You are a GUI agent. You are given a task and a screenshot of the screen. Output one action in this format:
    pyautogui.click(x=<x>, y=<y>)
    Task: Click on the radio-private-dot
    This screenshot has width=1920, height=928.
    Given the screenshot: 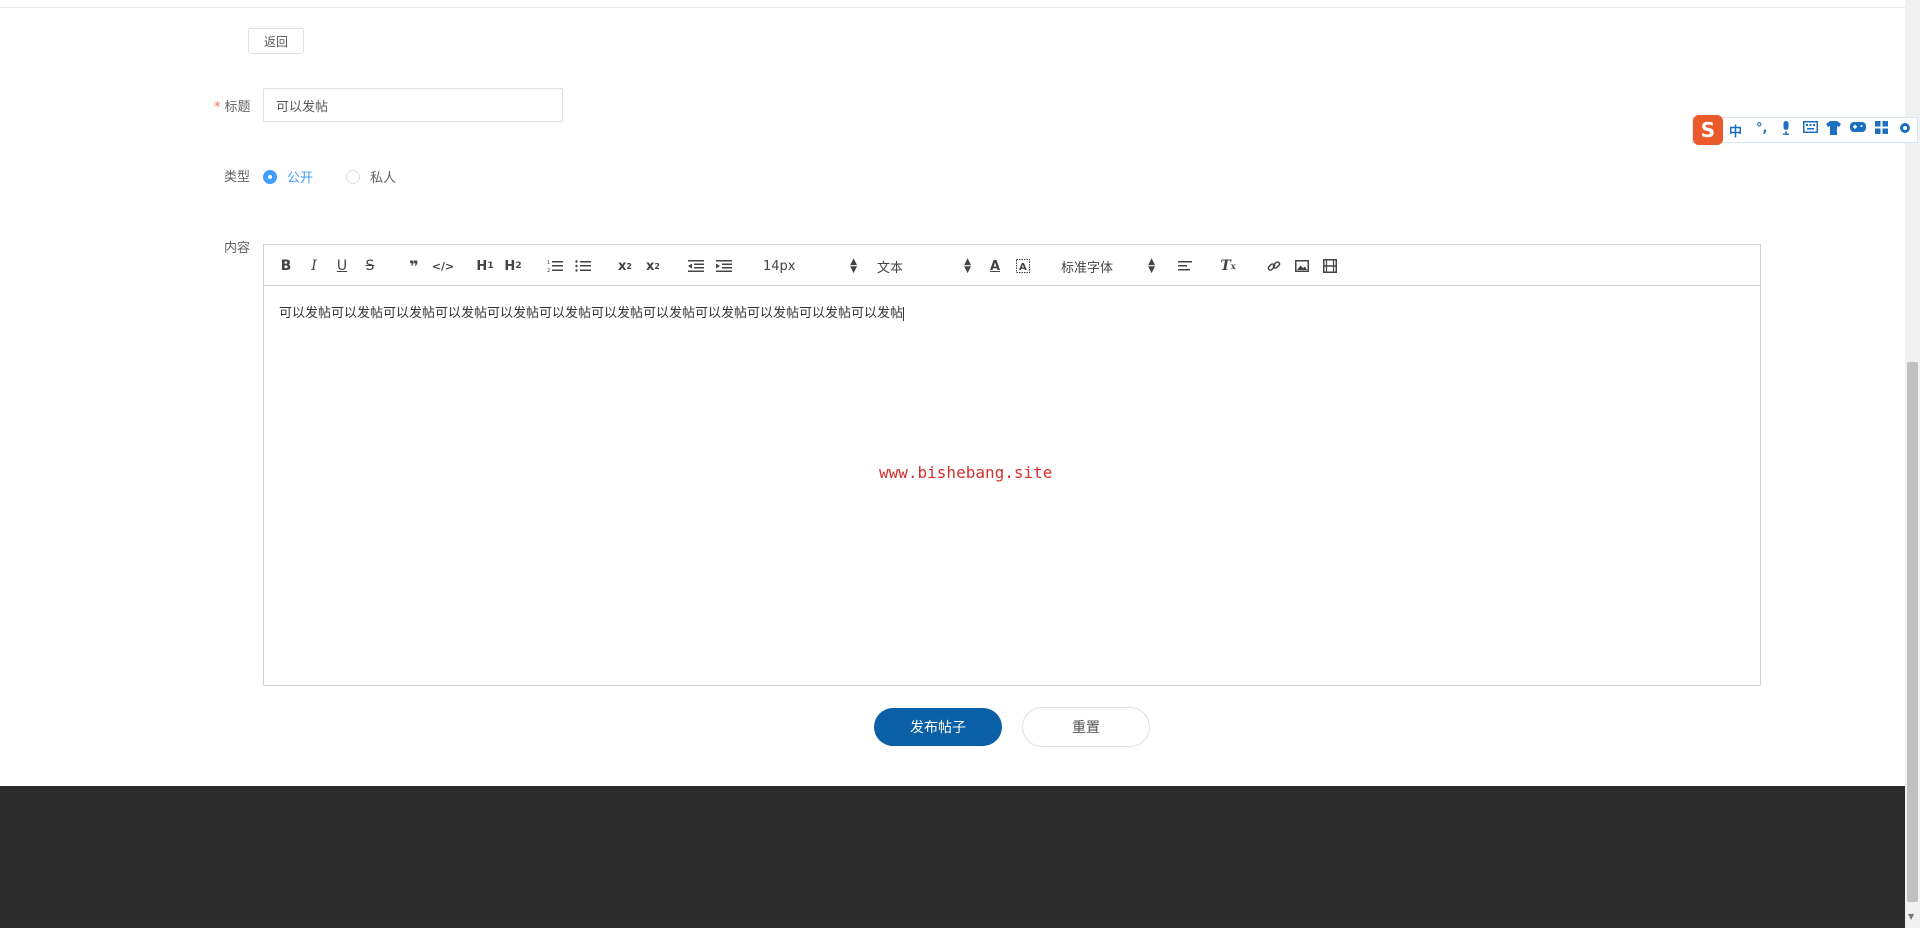 What is the action you would take?
    pyautogui.click(x=353, y=176)
    